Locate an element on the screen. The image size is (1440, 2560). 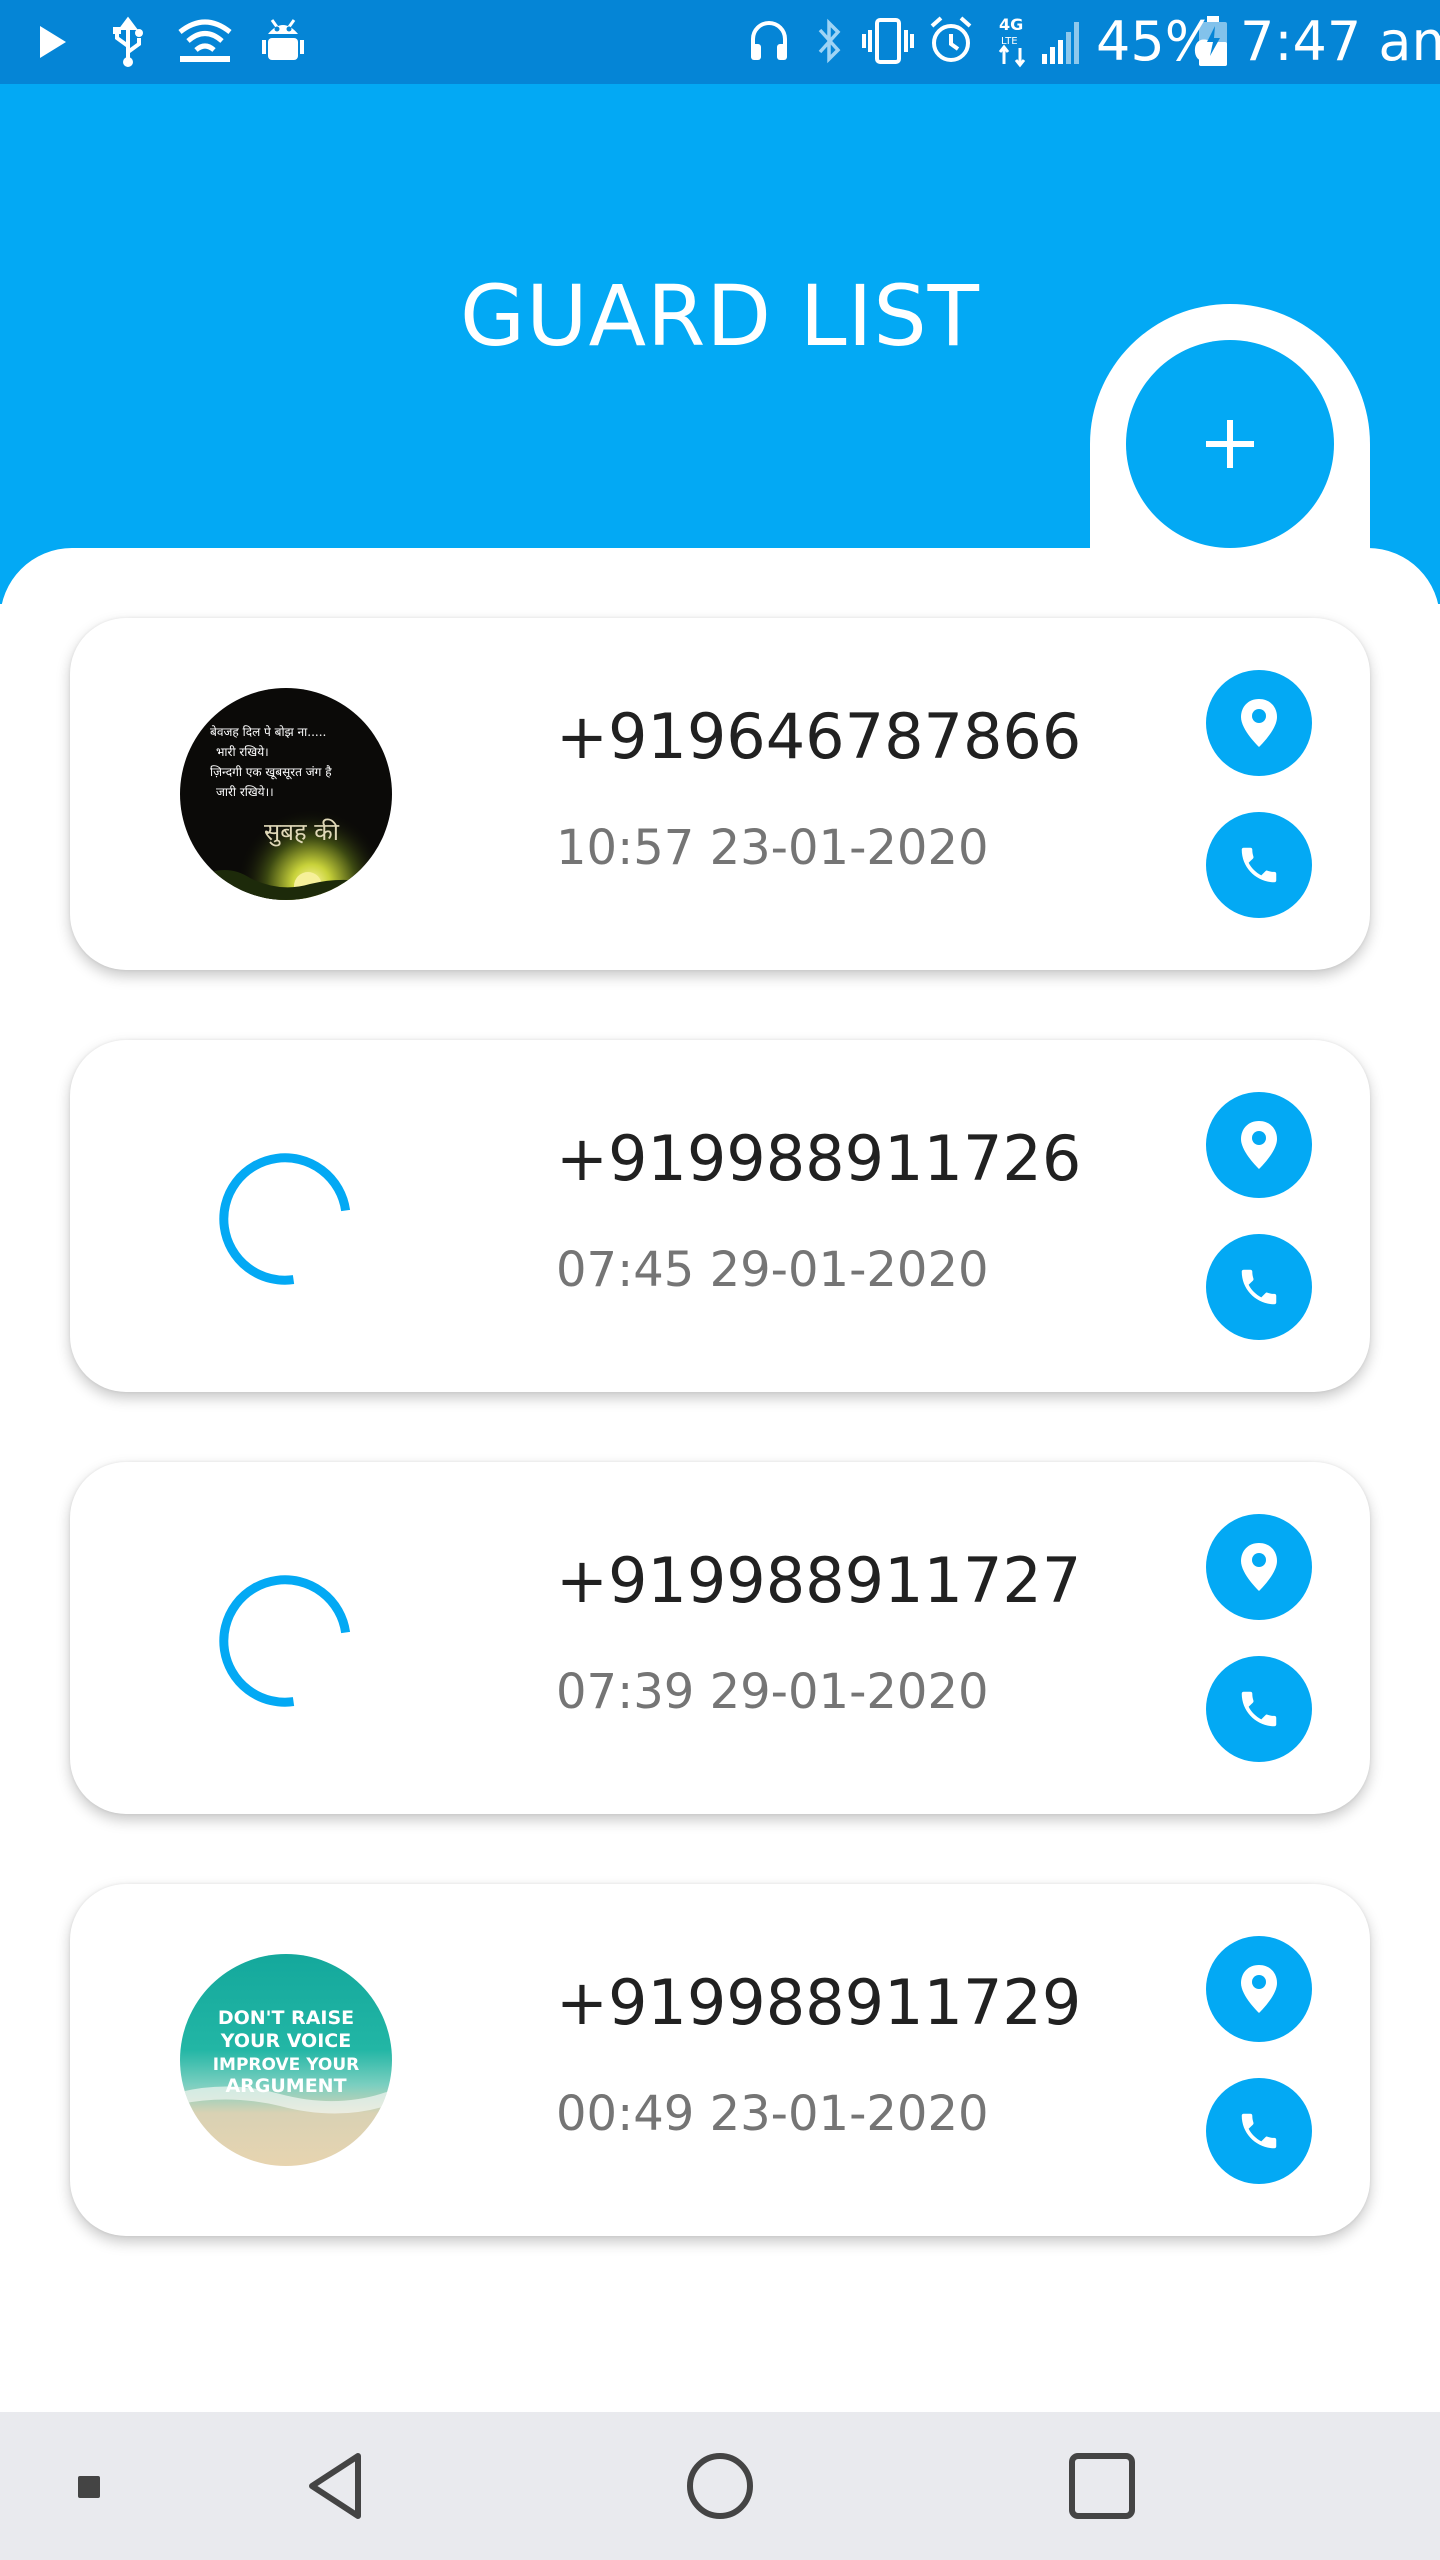
guard-phone: +919988911726 is located at coordinates (819, 1158).